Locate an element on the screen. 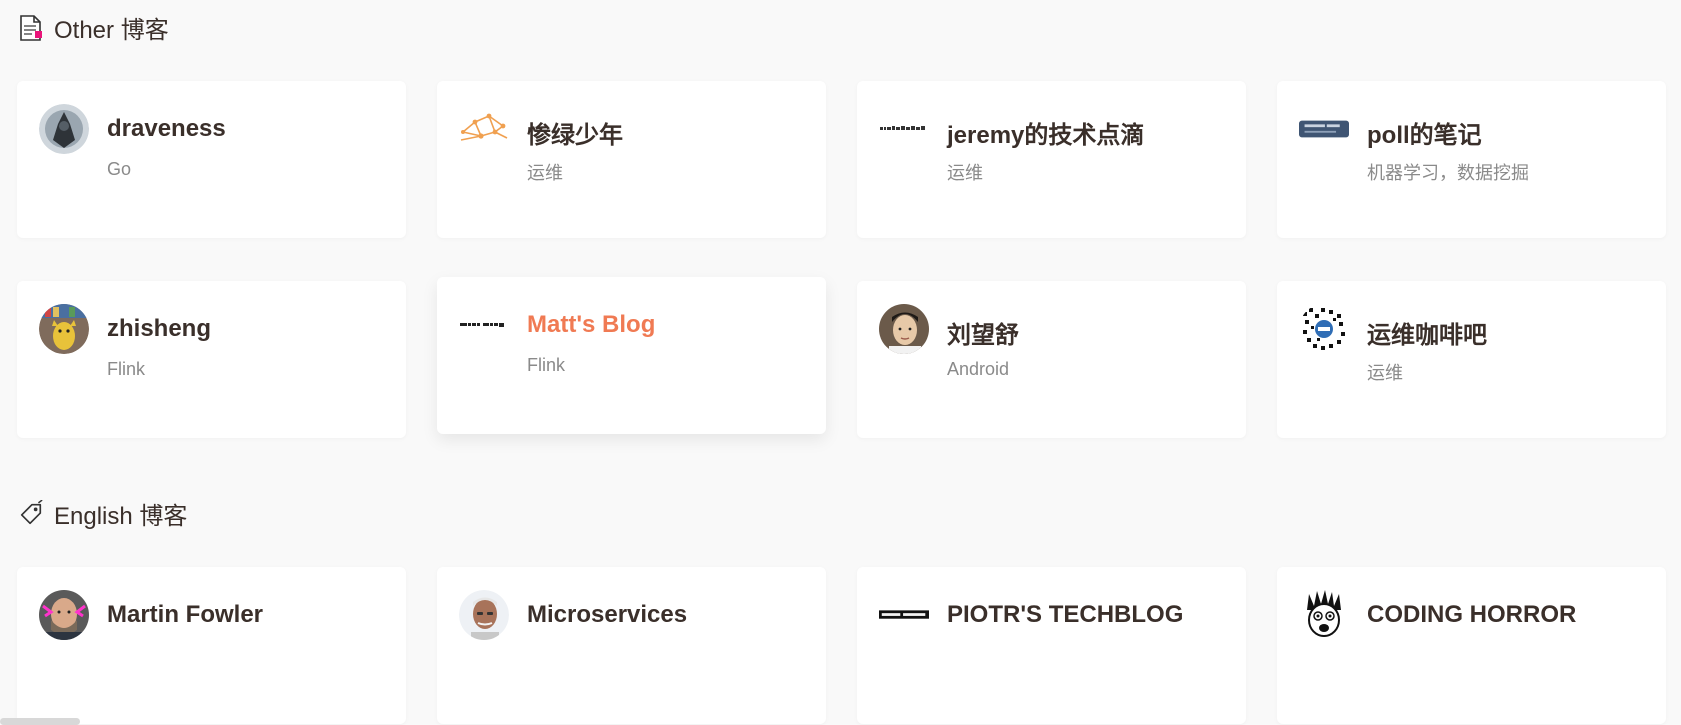 The width and height of the screenshot is (1681, 725). blog-title: PIOTR'S TECHBLOG is located at coordinates (1065, 614).